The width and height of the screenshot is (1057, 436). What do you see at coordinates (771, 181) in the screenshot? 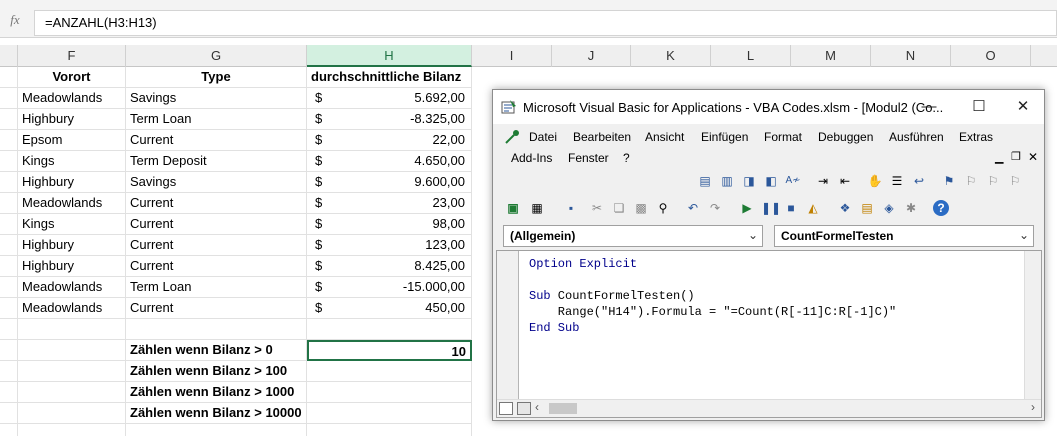
I see `parameter-info-icon: ◧` at bounding box center [771, 181].